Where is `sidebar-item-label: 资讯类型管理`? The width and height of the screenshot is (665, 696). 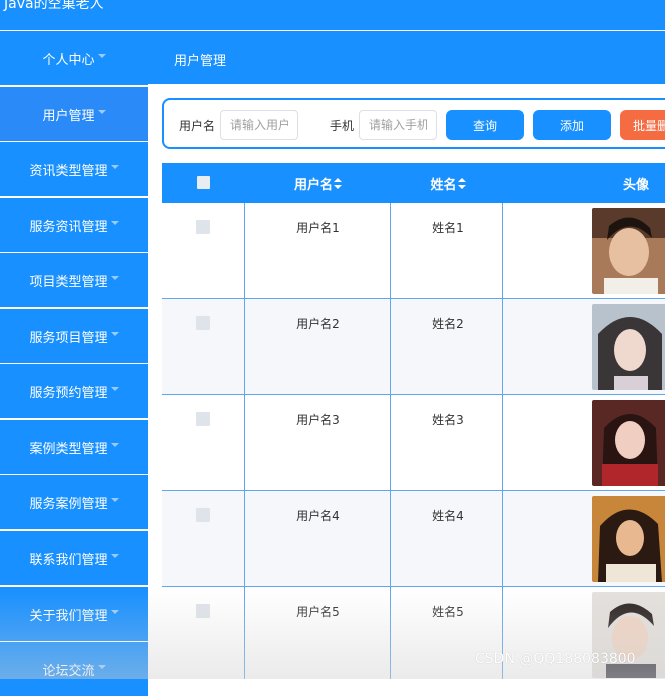 sidebar-item-label: 资讯类型管理 is located at coordinates (68, 171).